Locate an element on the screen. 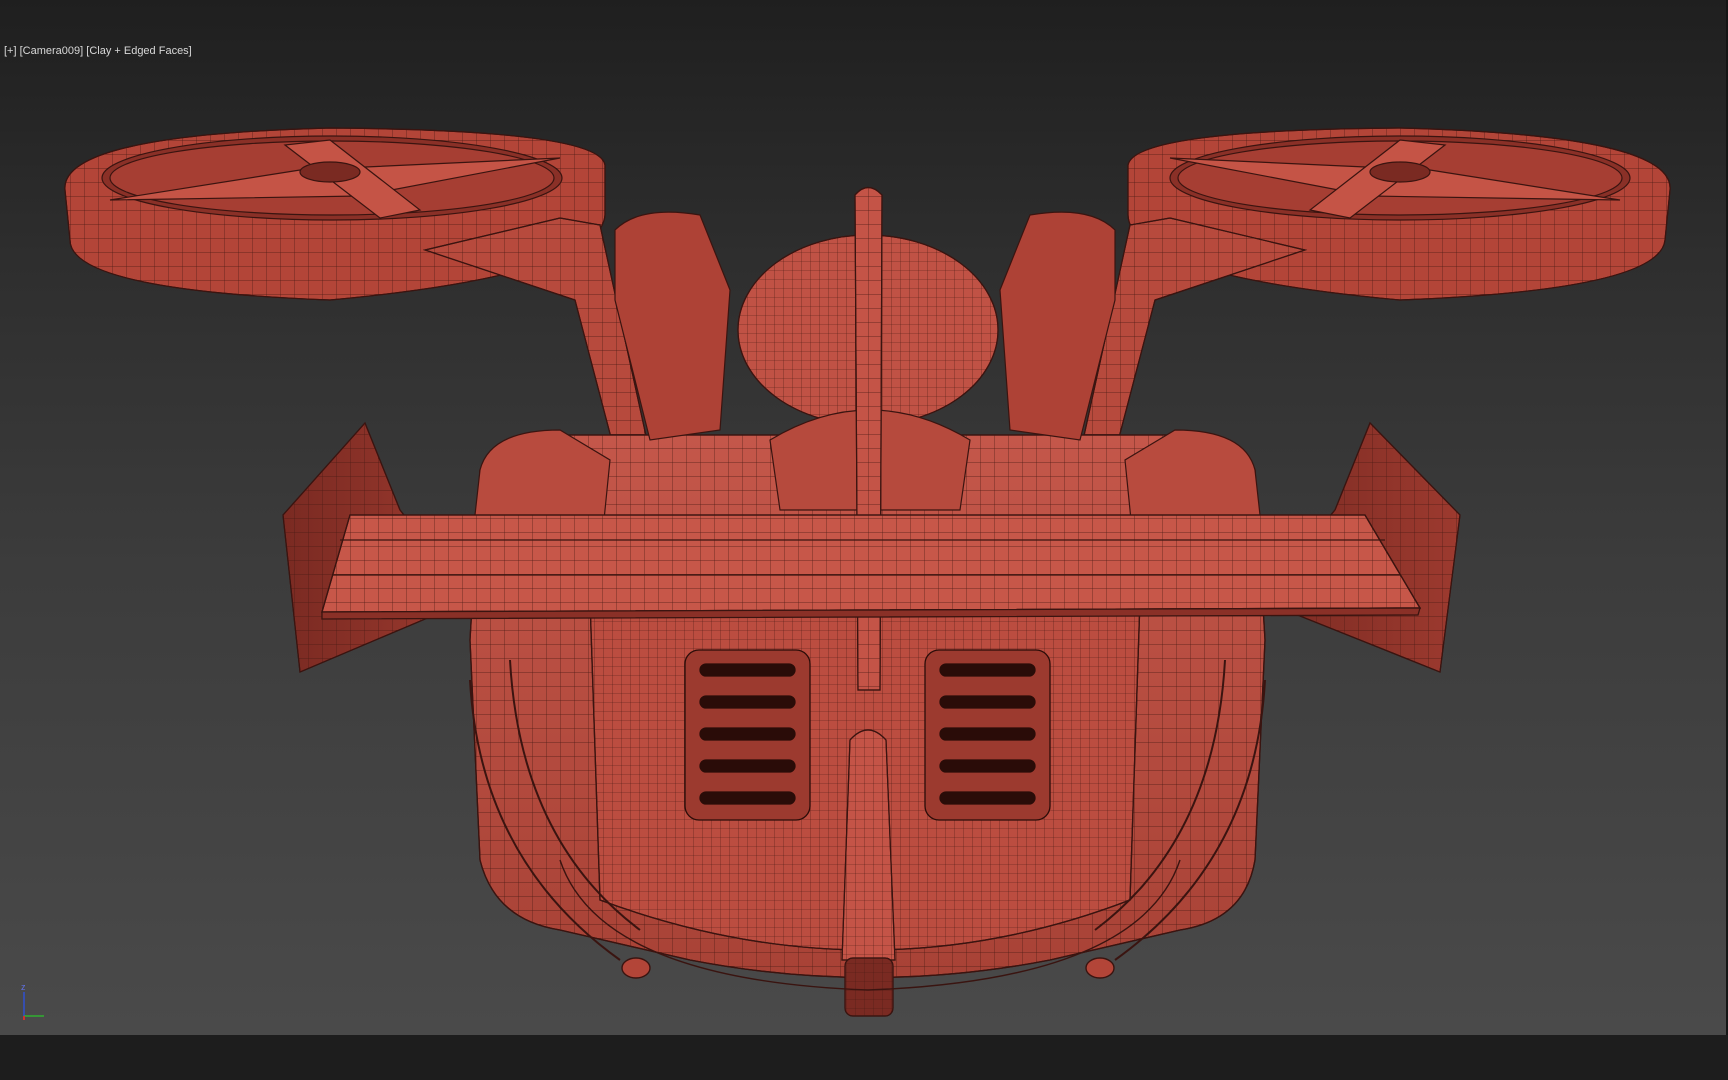  rear-wing is located at coordinates (871, 567).